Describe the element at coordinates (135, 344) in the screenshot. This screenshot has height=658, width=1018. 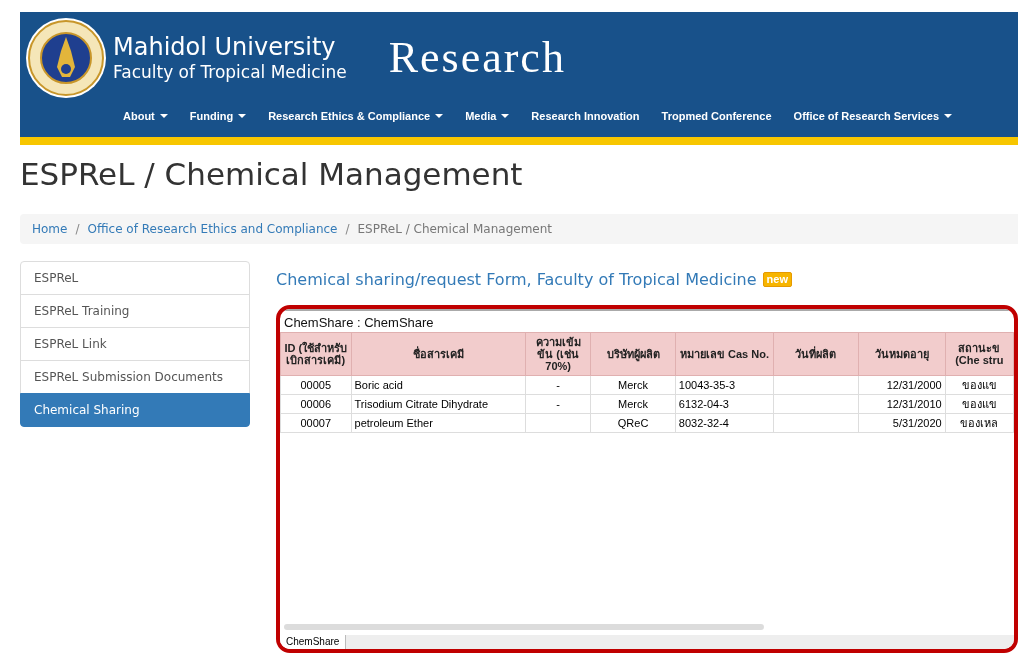
I see `sidebar-item: ESPReL Link` at that location.